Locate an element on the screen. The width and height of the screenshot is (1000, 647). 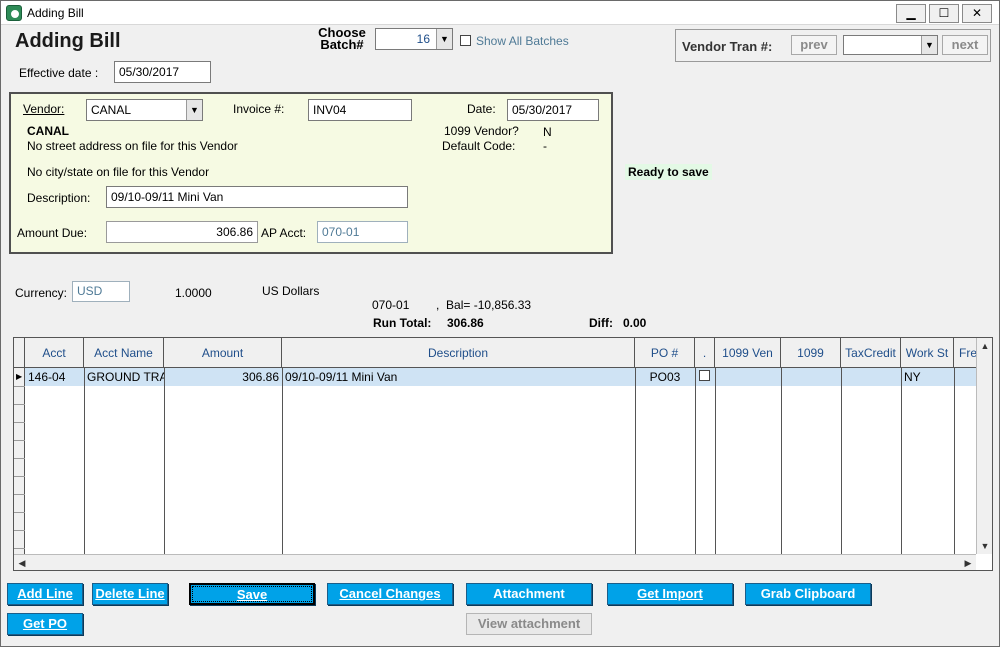
diff-value: 0.00 is located at coordinates (635, 323).